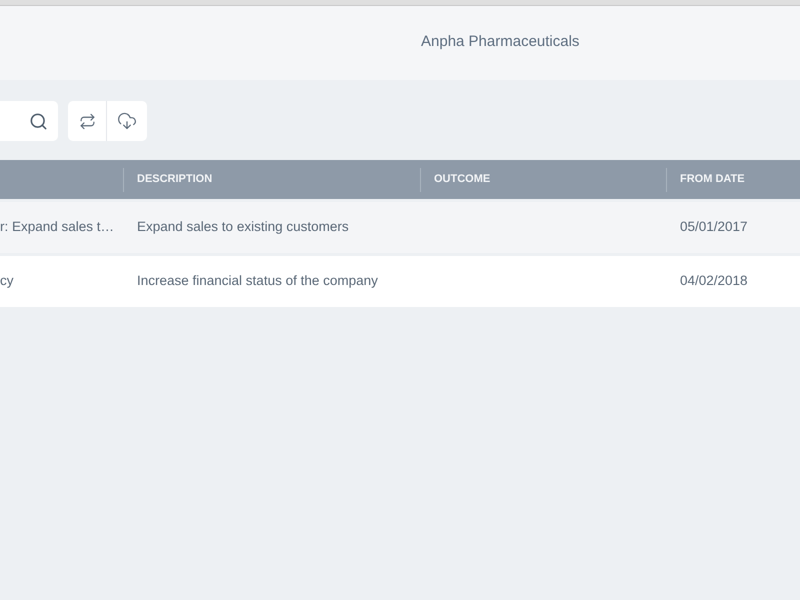 This screenshot has height=600, width=800. What do you see at coordinates (400, 227) in the screenshot?
I see `table-row: r: Expand sales t… Expand sales to existing customers 05/01/2017` at bounding box center [400, 227].